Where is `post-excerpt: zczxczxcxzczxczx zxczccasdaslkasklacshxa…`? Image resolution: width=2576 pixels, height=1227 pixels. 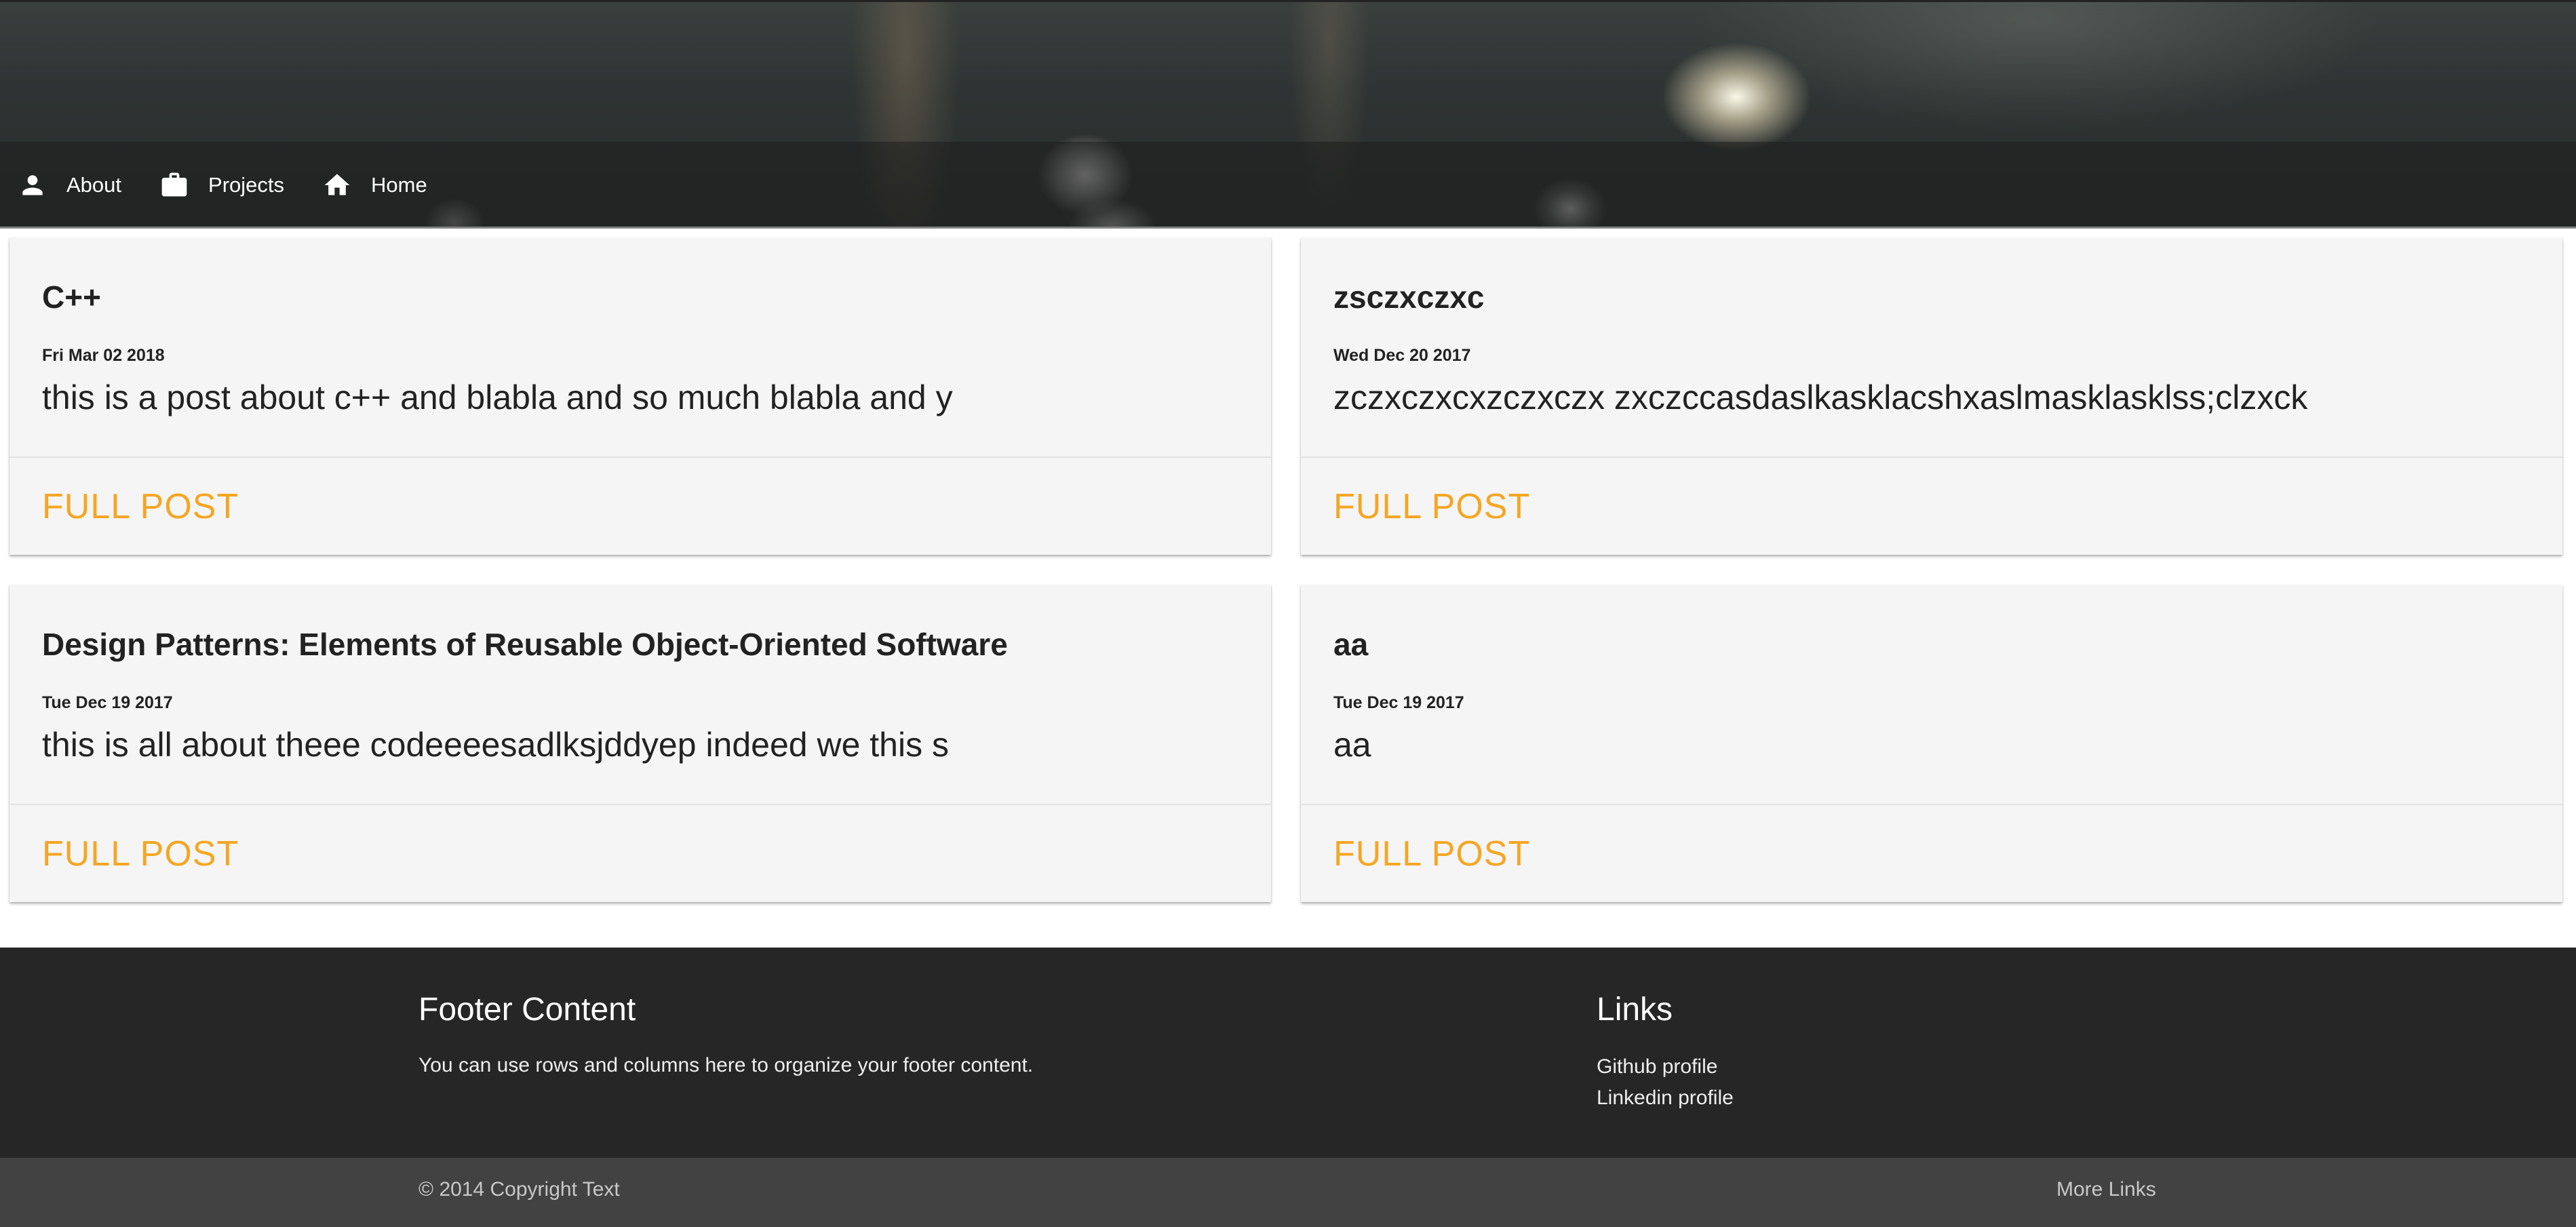 post-excerpt: zczxczxcxzczxczx zxczccasdaslkasklacshxa… is located at coordinates (1820, 397).